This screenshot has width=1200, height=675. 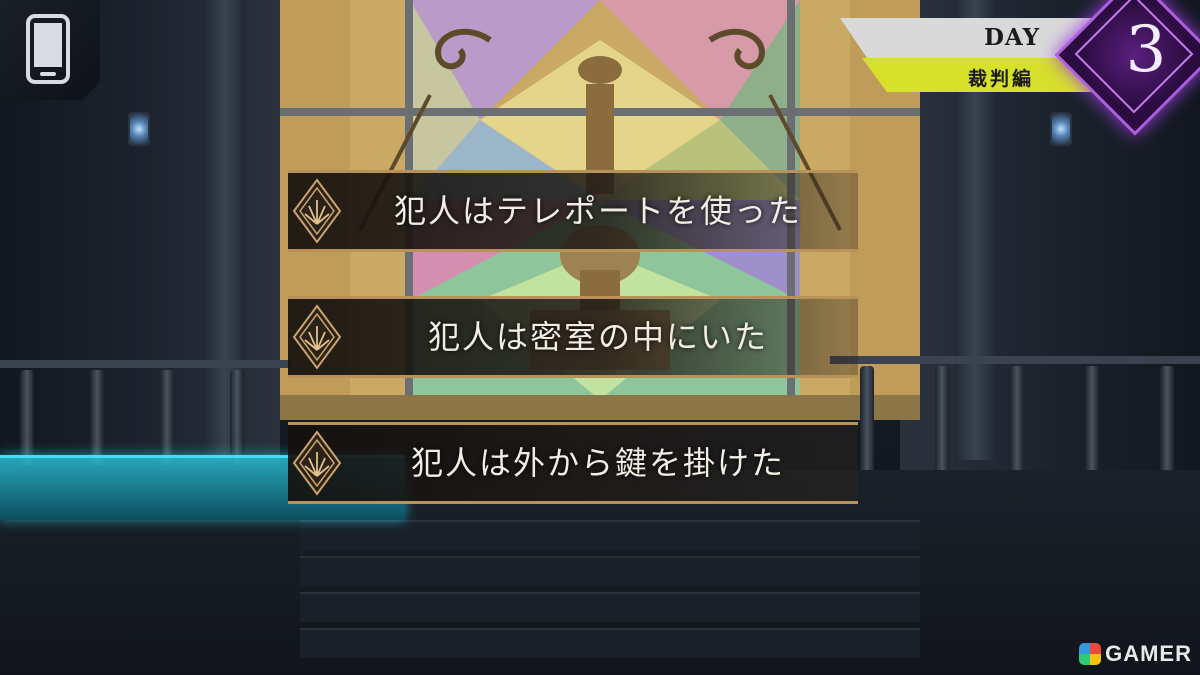 I want to click on watermark: GAMER, so click(x=1135, y=654).